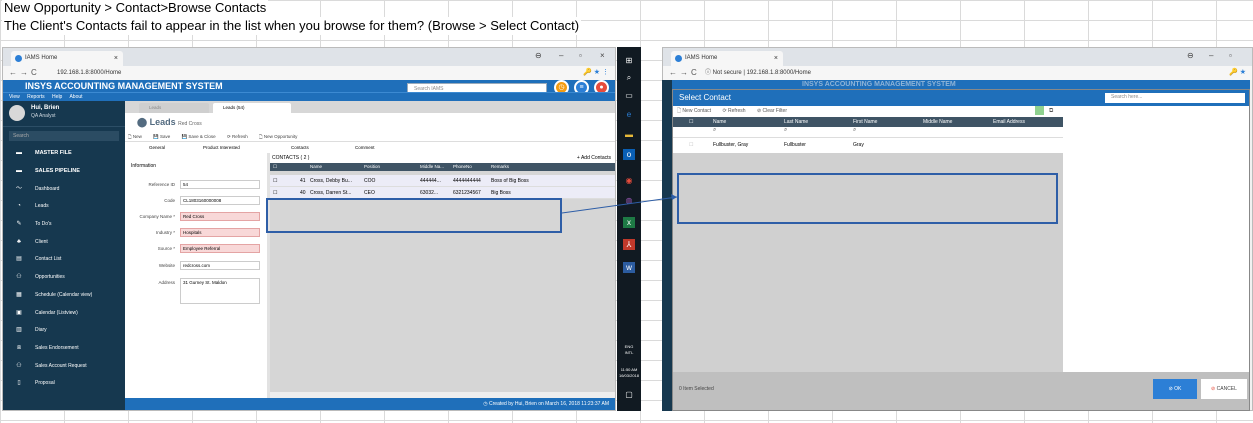 This screenshot has height=423, width=1253. I want to click on arrow-line, so click(619, 205).